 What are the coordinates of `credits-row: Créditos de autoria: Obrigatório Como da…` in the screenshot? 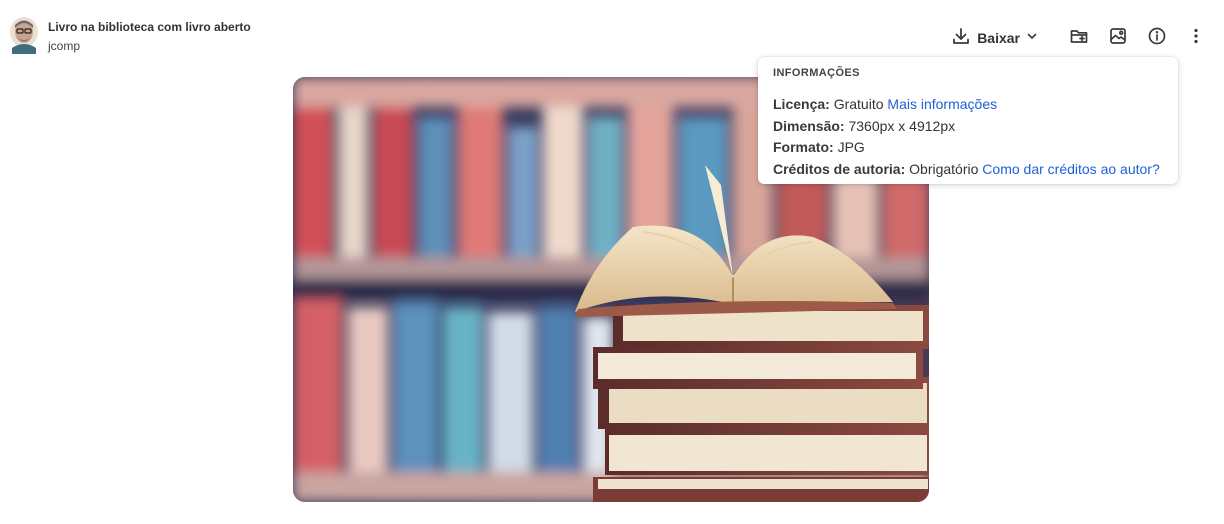 It's located at (968, 170).